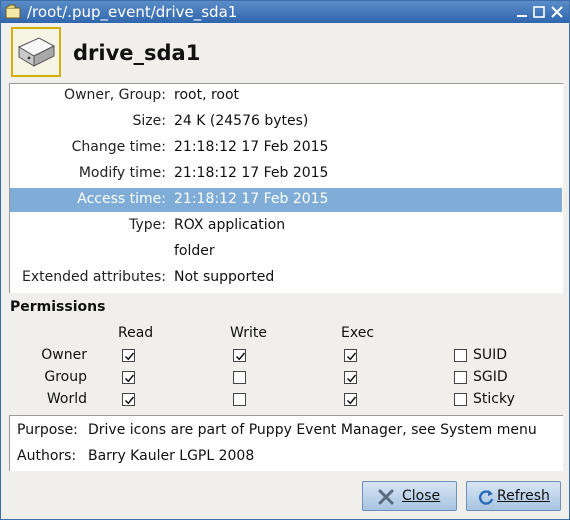  Describe the element at coordinates (224, 277) in the screenshot. I see `info-value: Not supported` at that location.